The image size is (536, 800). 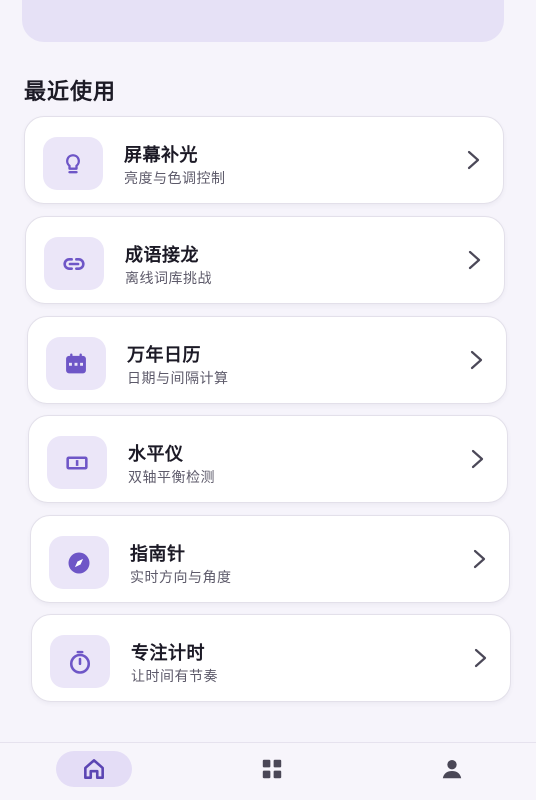 What do you see at coordinates (156, 454) in the screenshot?
I see `item-title: 水平仪` at bounding box center [156, 454].